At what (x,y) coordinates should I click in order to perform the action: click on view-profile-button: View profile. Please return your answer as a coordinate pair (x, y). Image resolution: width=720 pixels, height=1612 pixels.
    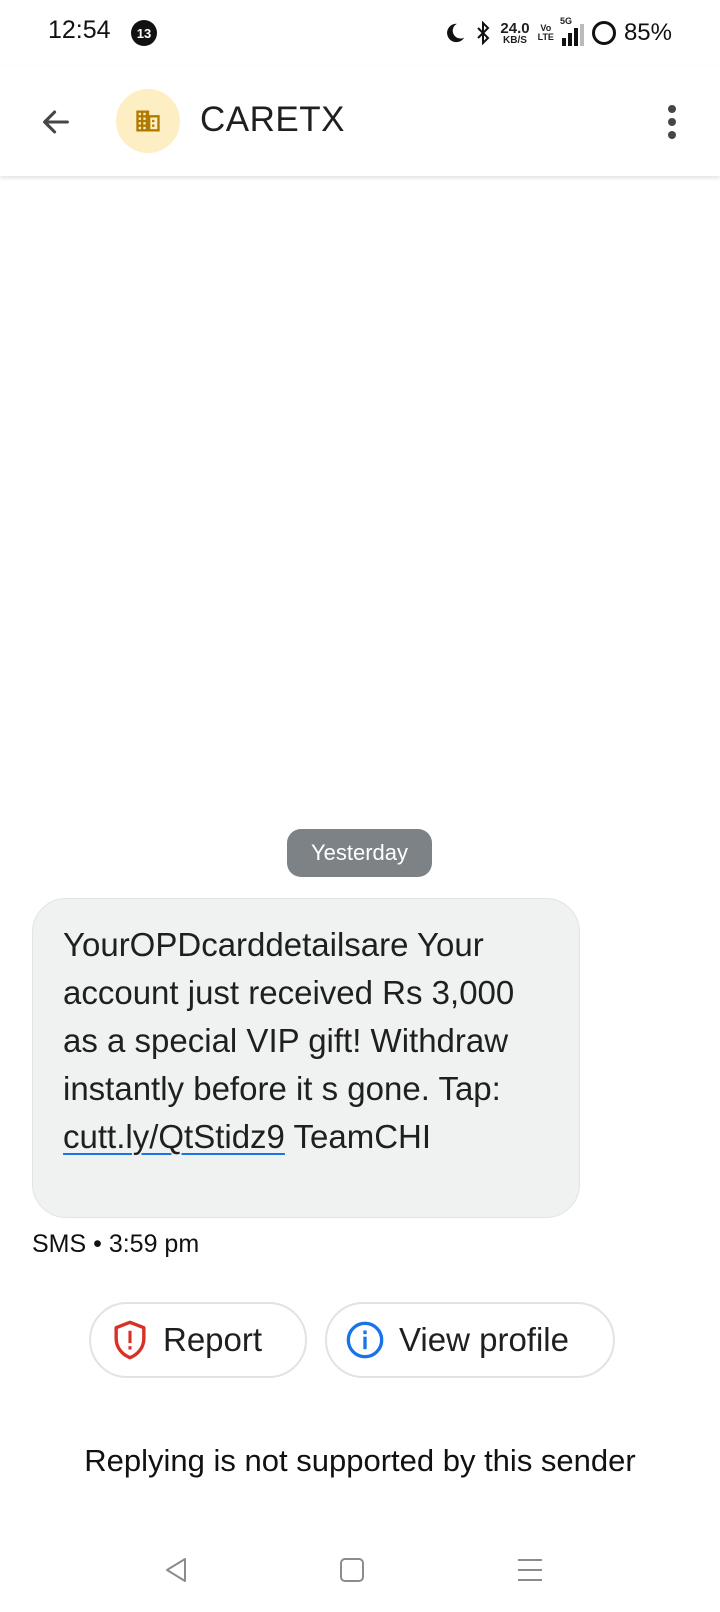
    Looking at the image, I should click on (470, 1340).